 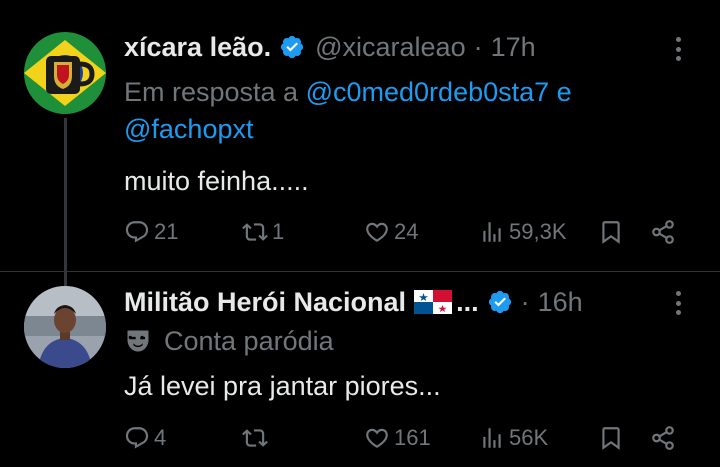 I want to click on reply-prefix: Em resposta a, so click(x=211, y=92).